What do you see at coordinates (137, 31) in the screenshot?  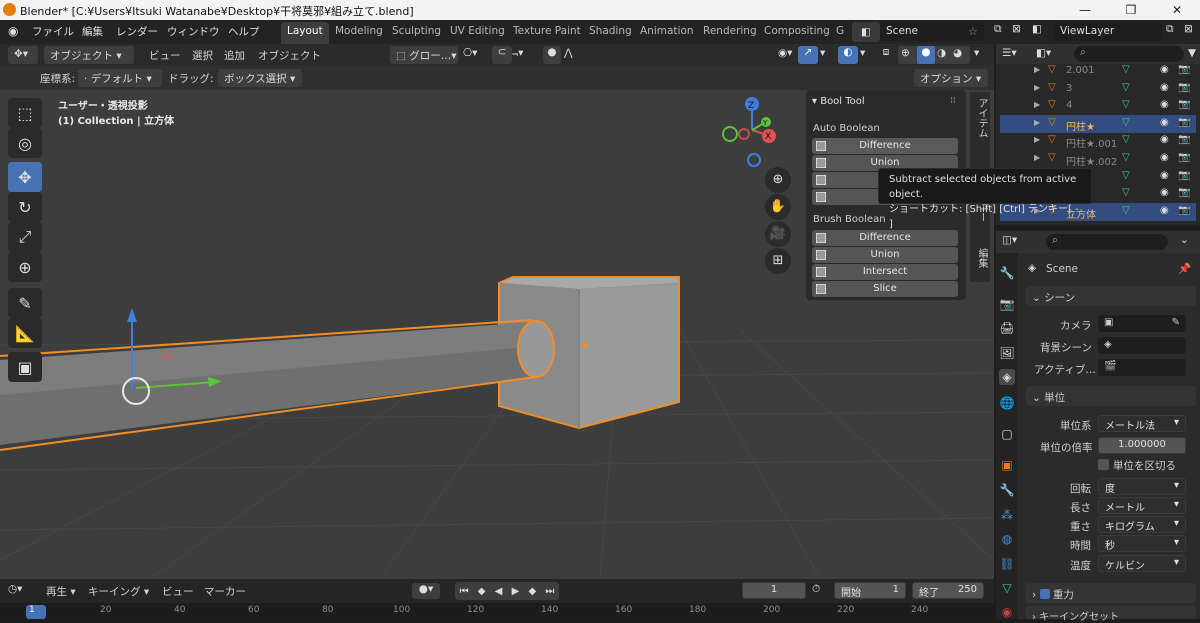 I see `menu-render: レンダー` at bounding box center [137, 31].